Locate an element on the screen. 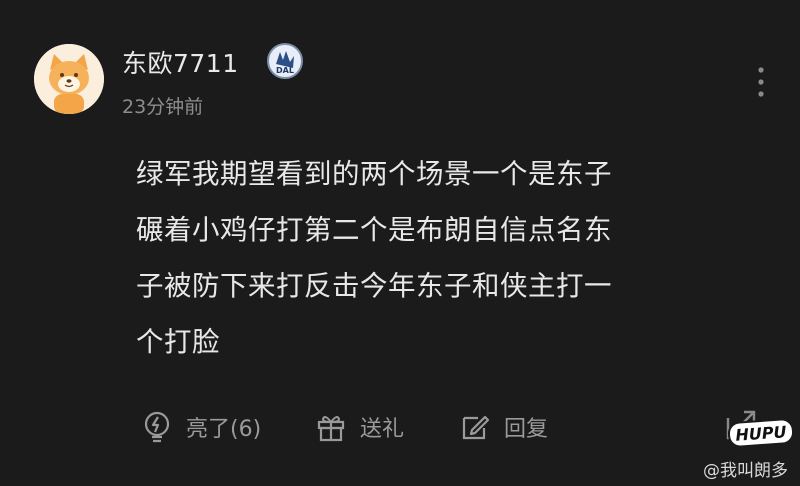 The image size is (800, 486). user-avatar is located at coordinates (69, 79).